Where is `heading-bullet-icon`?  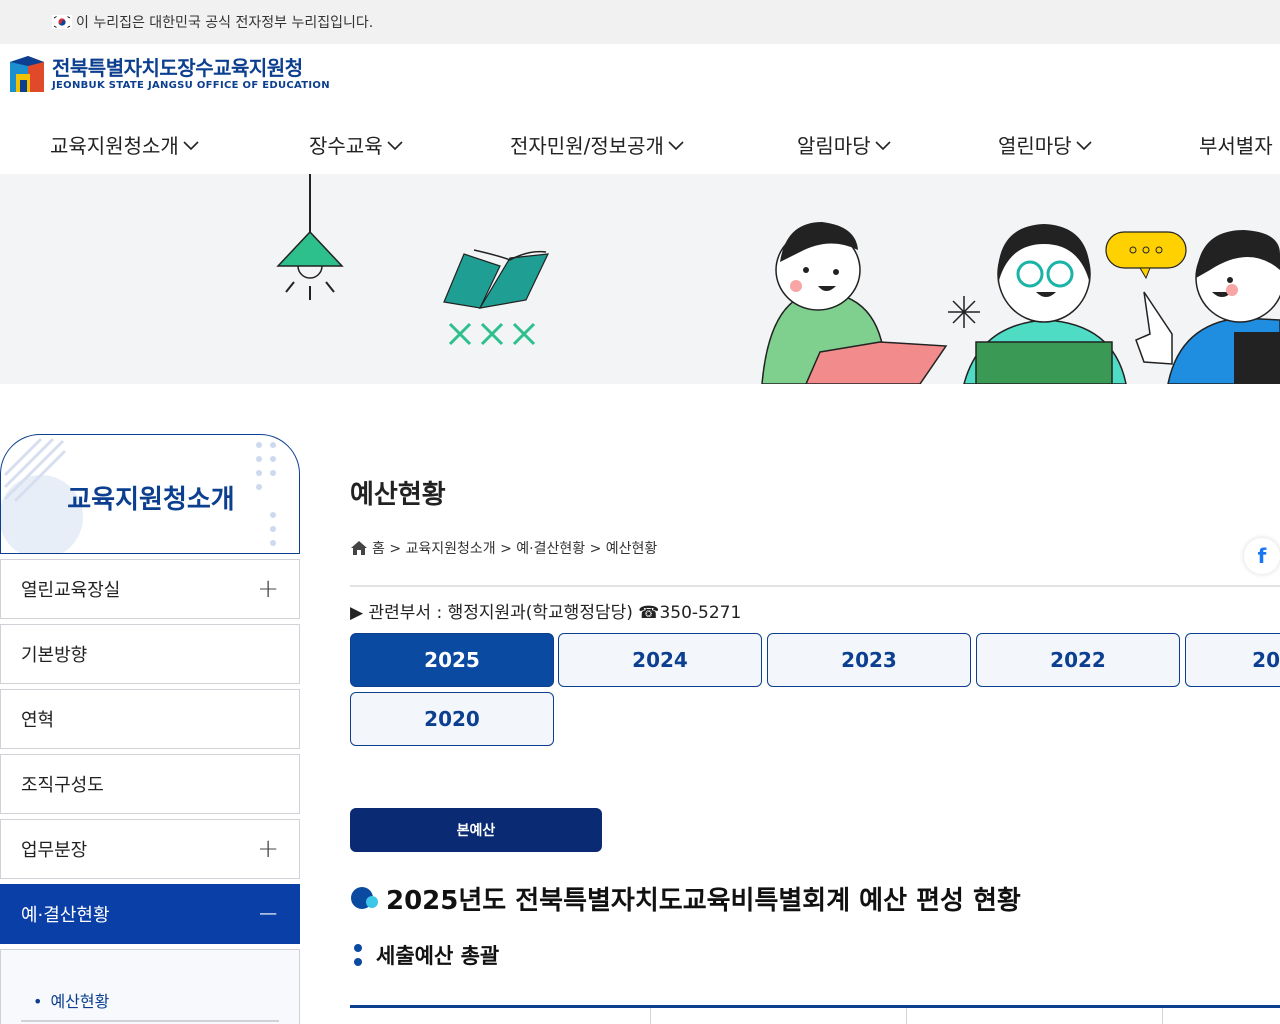
heading-bullet-icon is located at coordinates (364, 897).